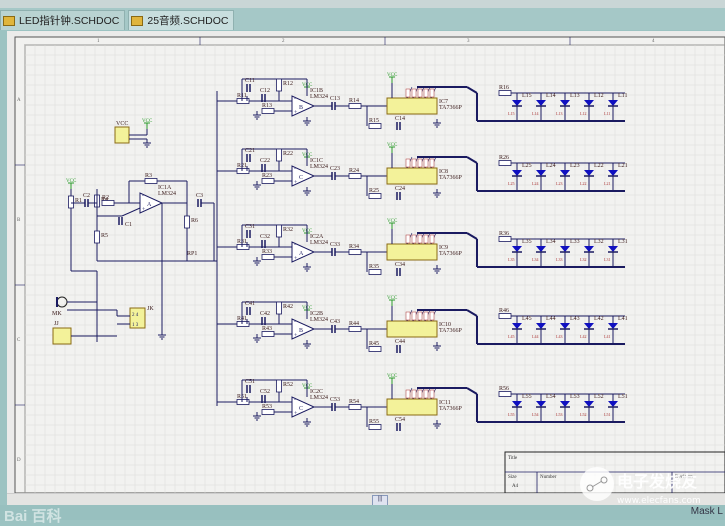 Image resolution: width=725 pixels, height=526 pixels. What do you see at coordinates (535, 113) in the screenshot?
I see `led-label: L14` at bounding box center [535, 113].